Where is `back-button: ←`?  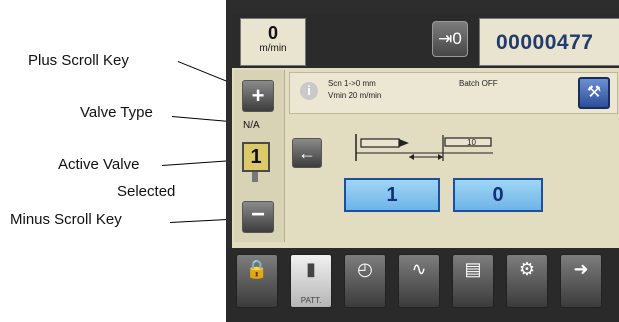
back-button: ← is located at coordinates (307, 153).